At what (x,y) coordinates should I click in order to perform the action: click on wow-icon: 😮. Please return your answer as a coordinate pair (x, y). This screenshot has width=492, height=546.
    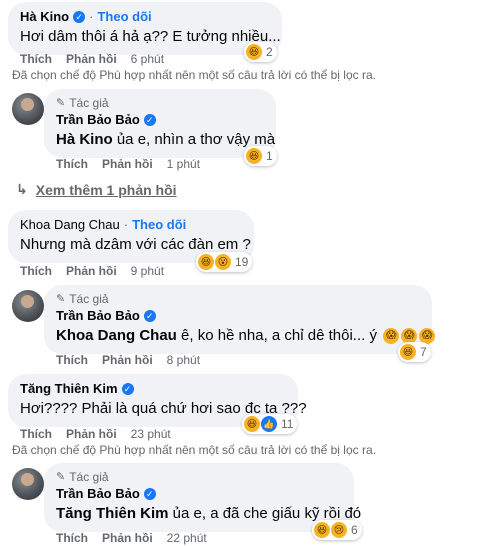
    Looking at the image, I should click on (223, 262).